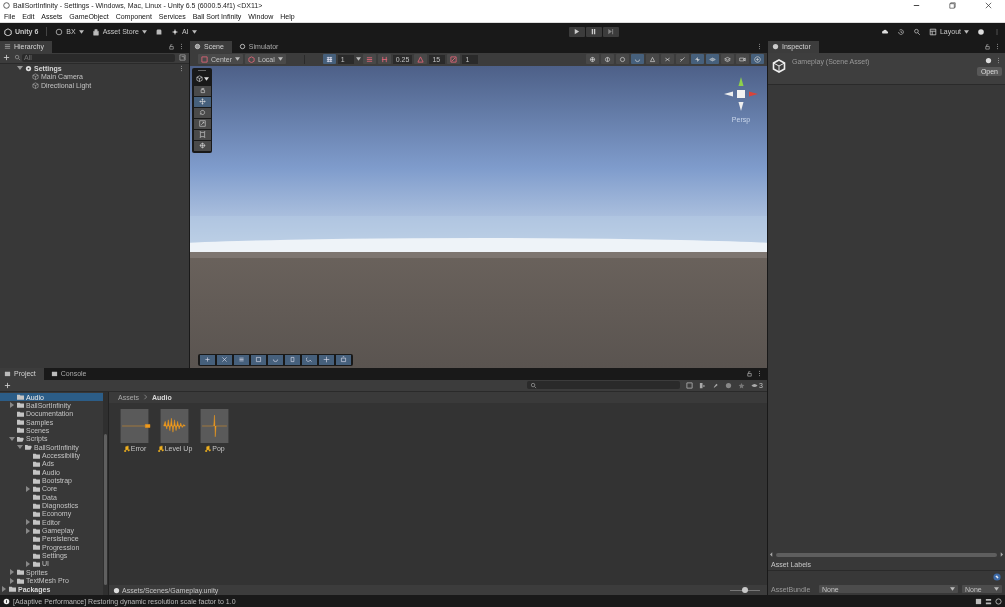 The height and width of the screenshot is (607, 1005). Describe the element at coordinates (329, 59) in the screenshot. I see `grid-toggle` at that location.